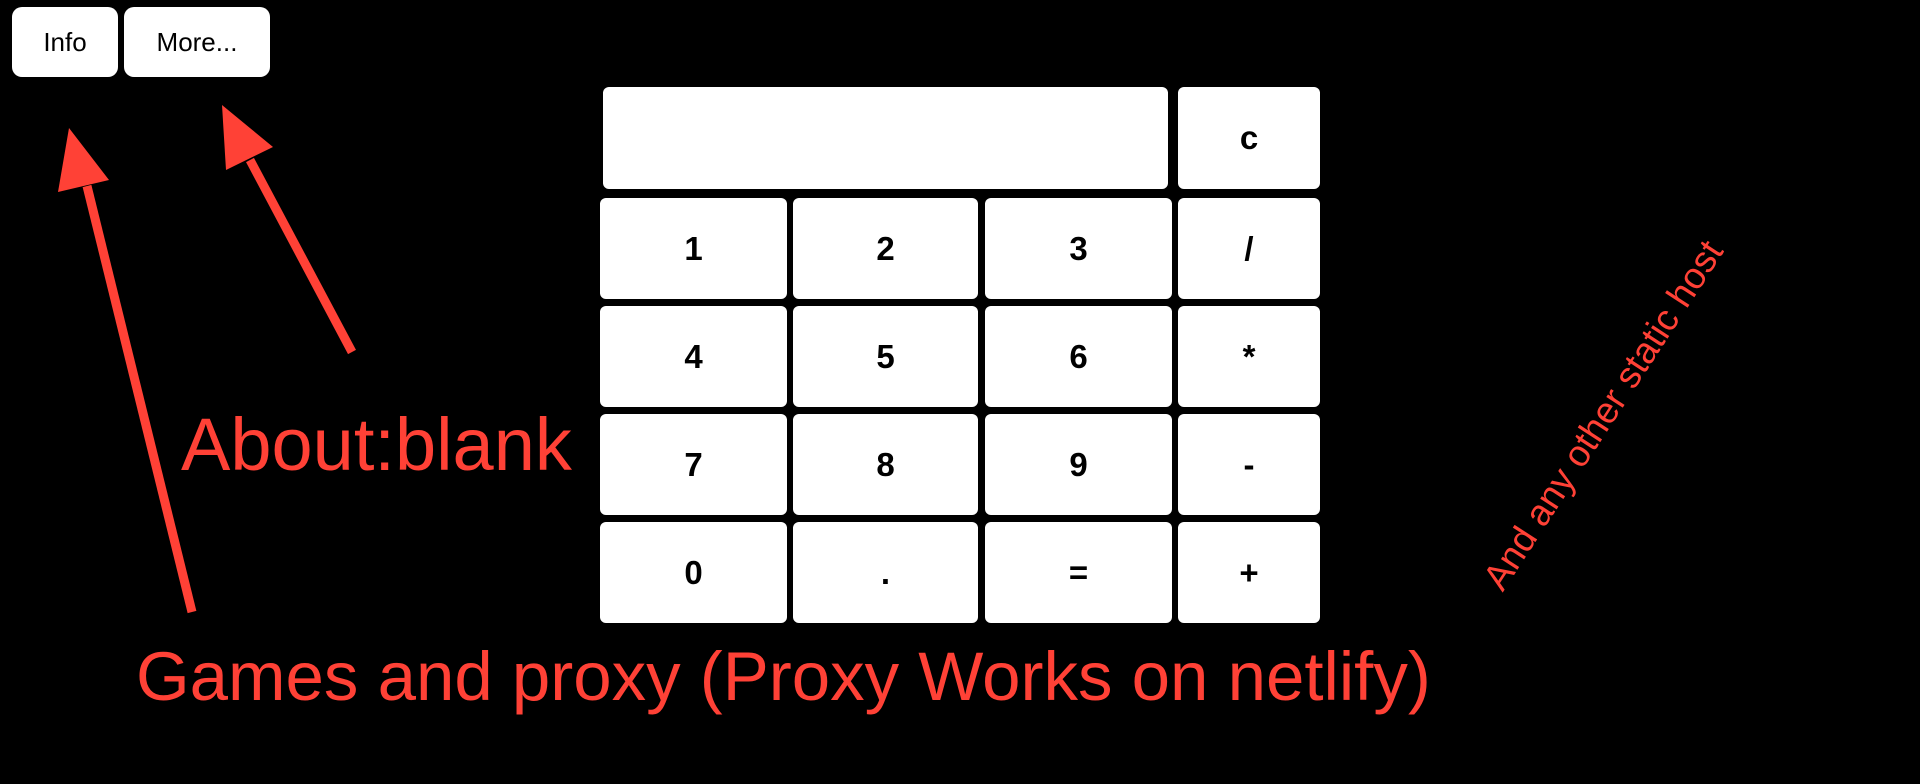 The width and height of the screenshot is (1920, 784). What do you see at coordinates (885, 138) in the screenshot?
I see `calculator-display` at bounding box center [885, 138].